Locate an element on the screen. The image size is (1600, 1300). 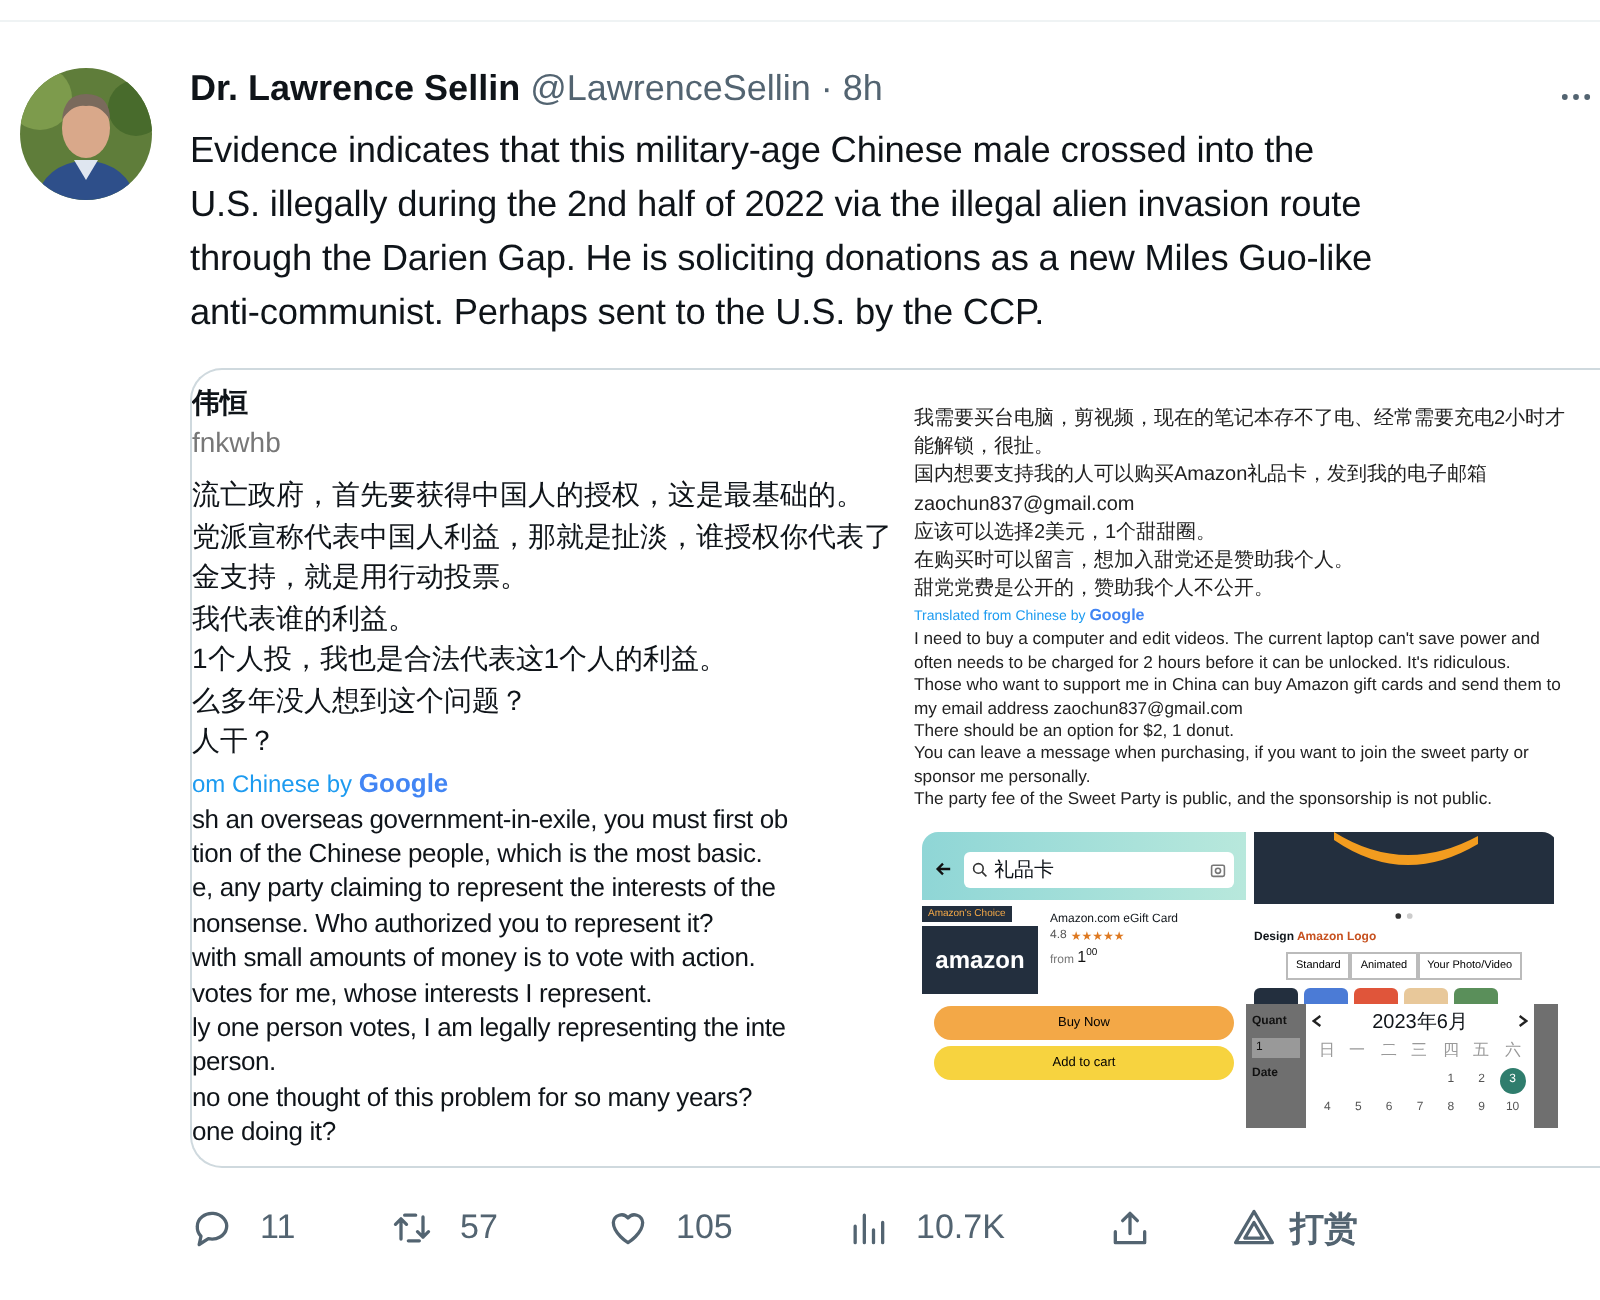
search-icon is located at coordinates (980, 869).